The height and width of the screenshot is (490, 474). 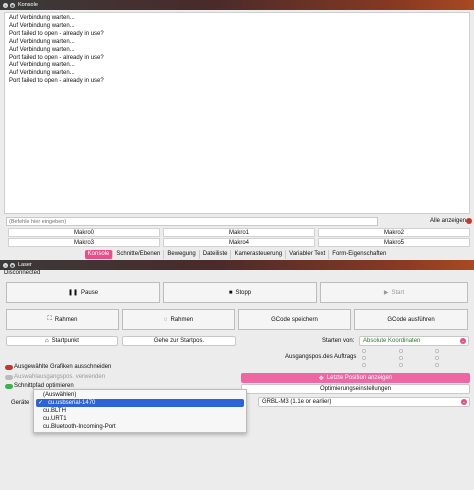 What do you see at coordinates (90, 292) in the screenshot?
I see `pause-label: Pause` at bounding box center [90, 292].